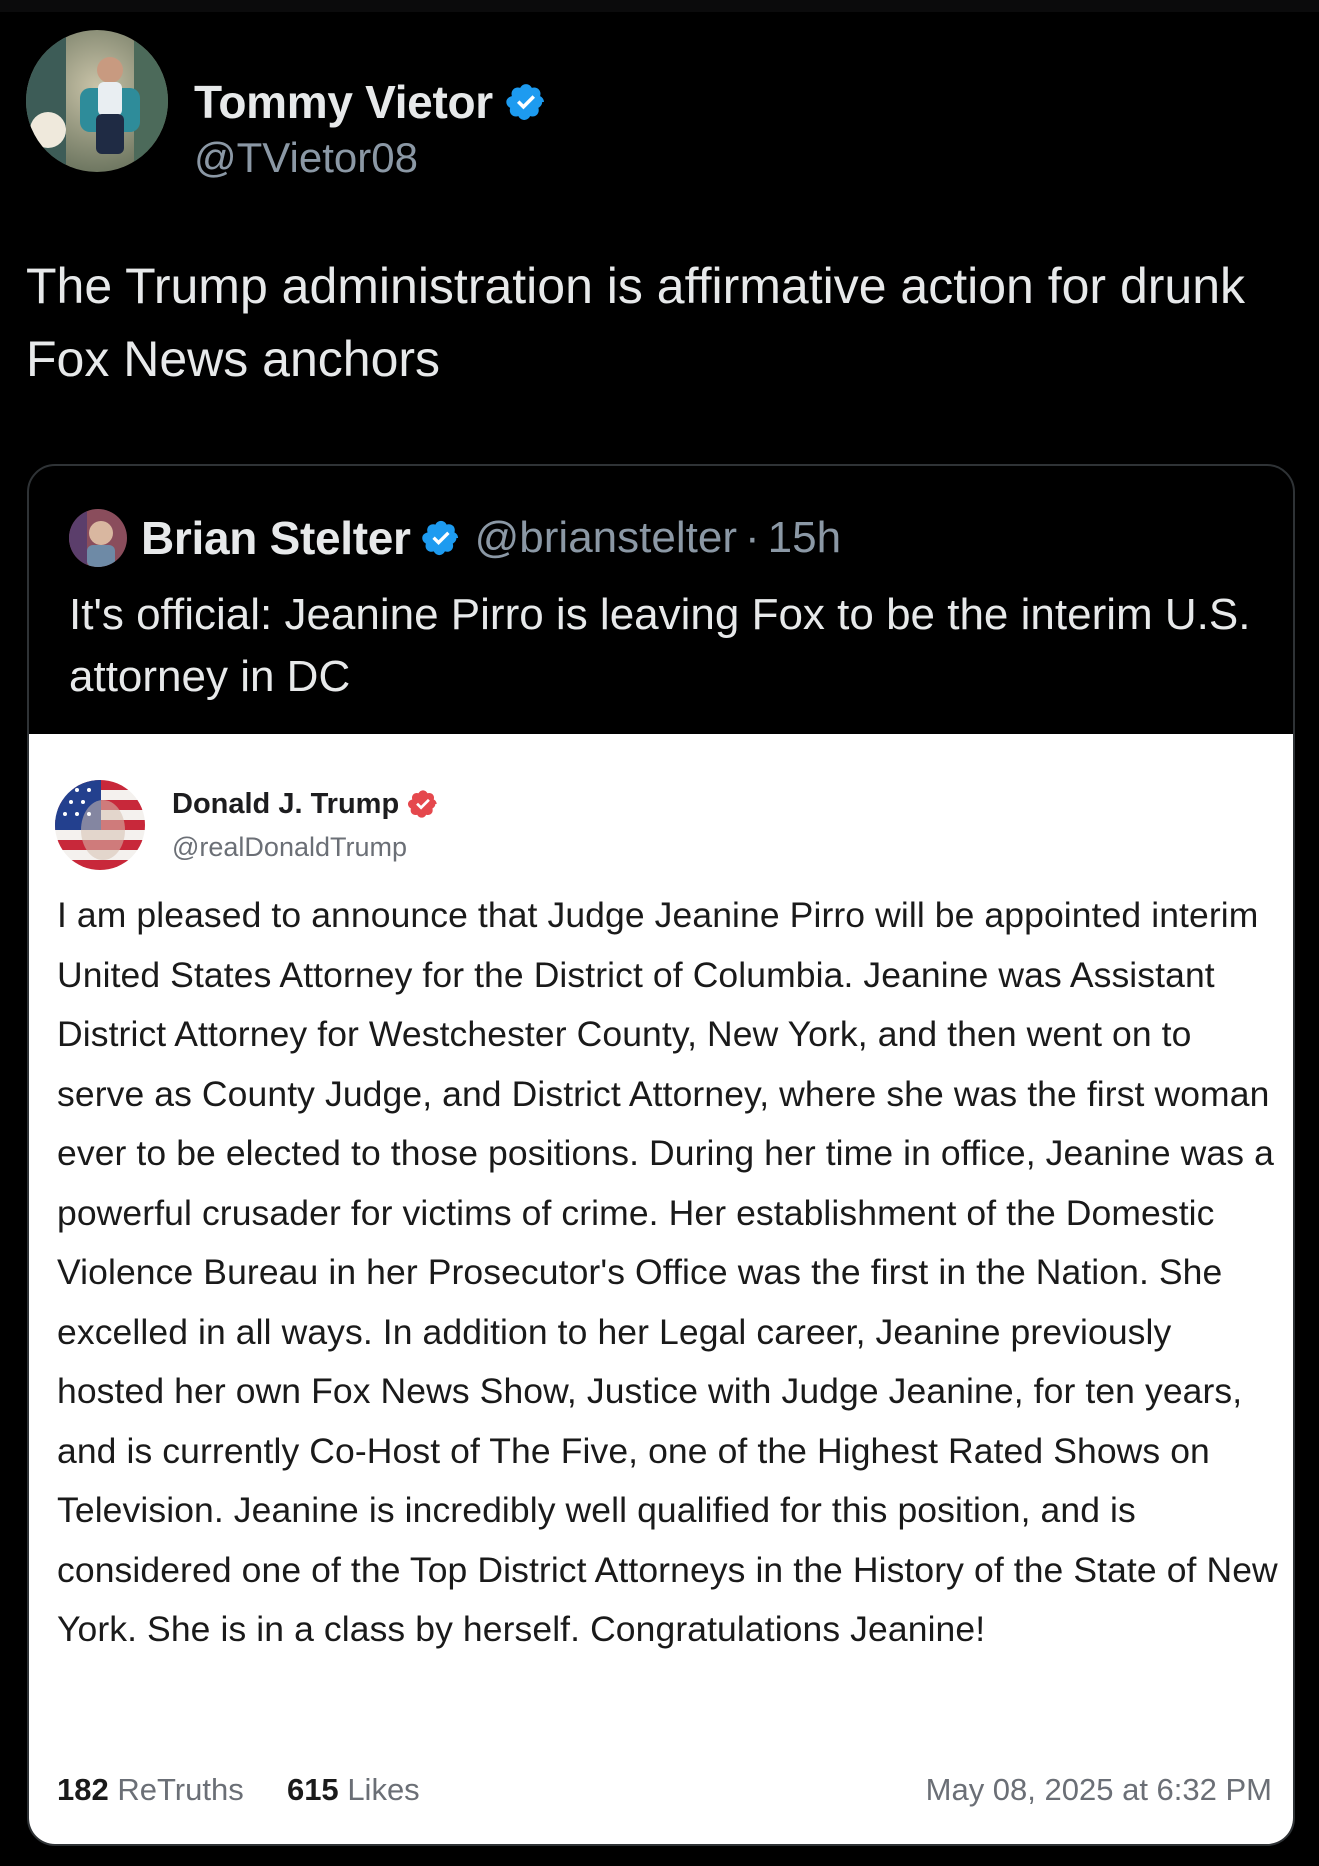  What do you see at coordinates (286, 803) in the screenshot?
I see `embedded-author-name: Donald J. Trump` at bounding box center [286, 803].